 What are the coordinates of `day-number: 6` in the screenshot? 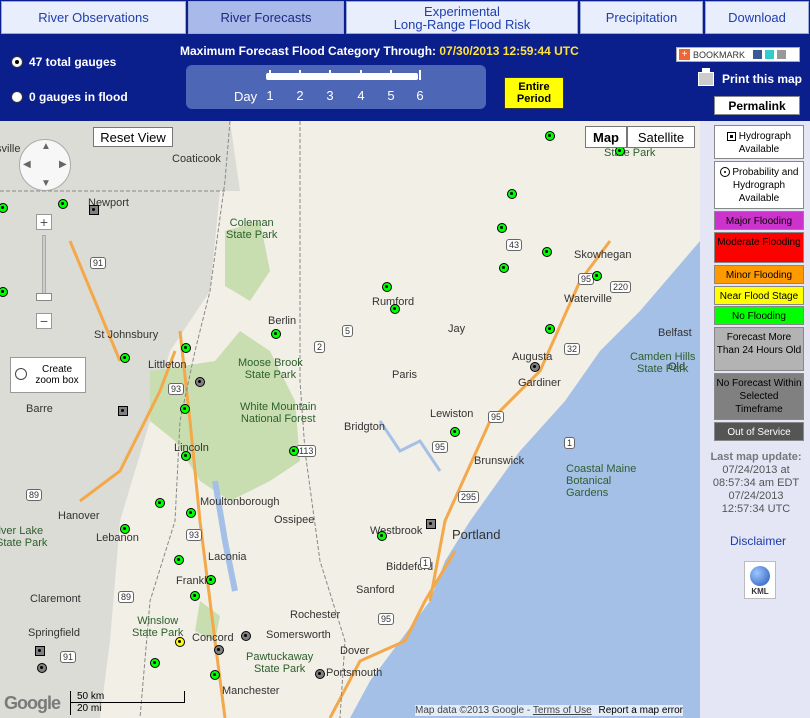 It's located at (420, 95).